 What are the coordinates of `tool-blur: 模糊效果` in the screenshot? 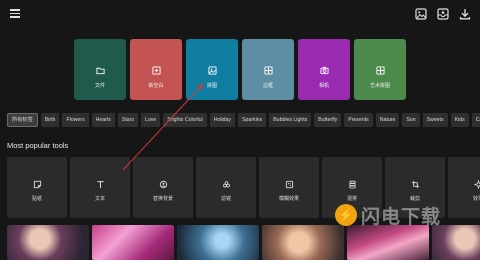 It's located at (289, 187).